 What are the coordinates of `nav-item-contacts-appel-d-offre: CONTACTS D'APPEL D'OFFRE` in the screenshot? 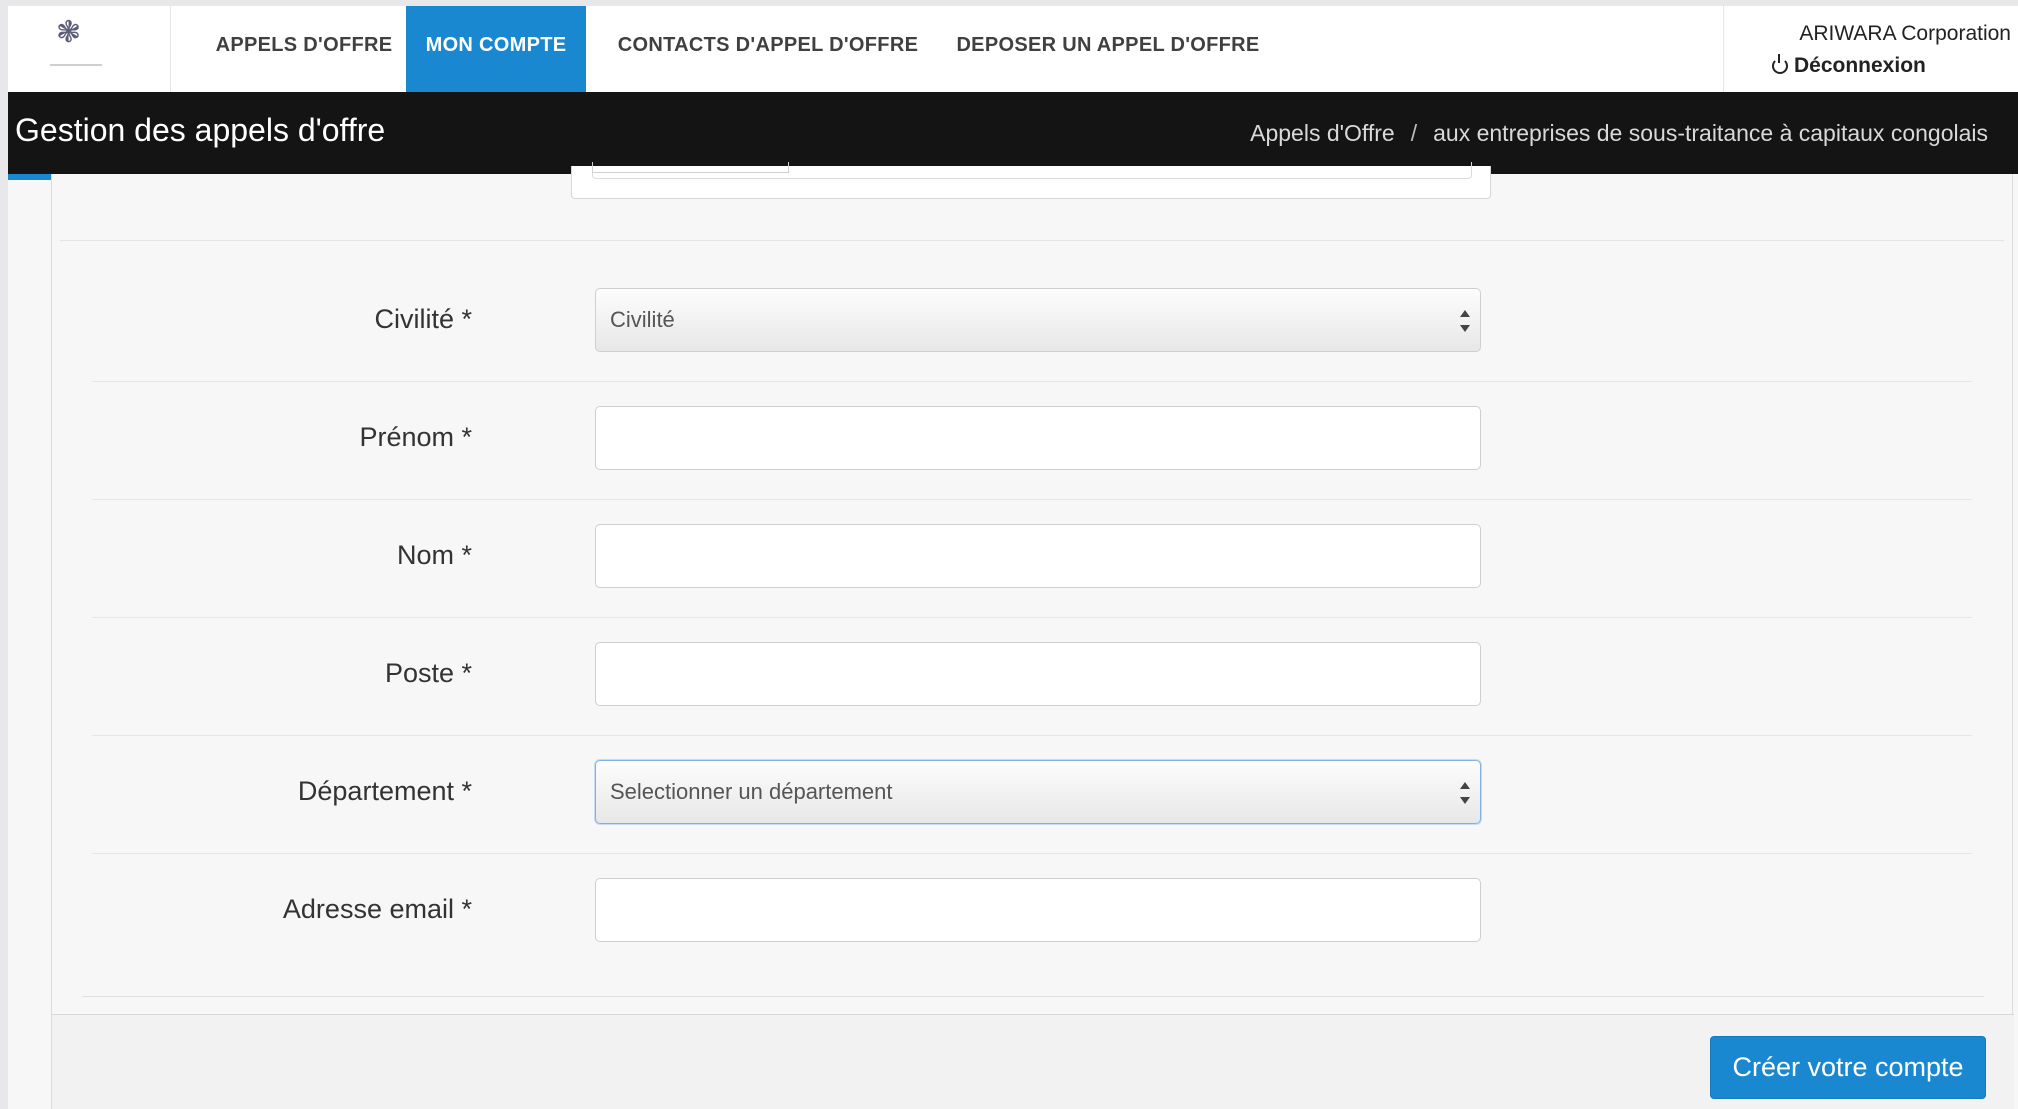 It's located at (768, 49).